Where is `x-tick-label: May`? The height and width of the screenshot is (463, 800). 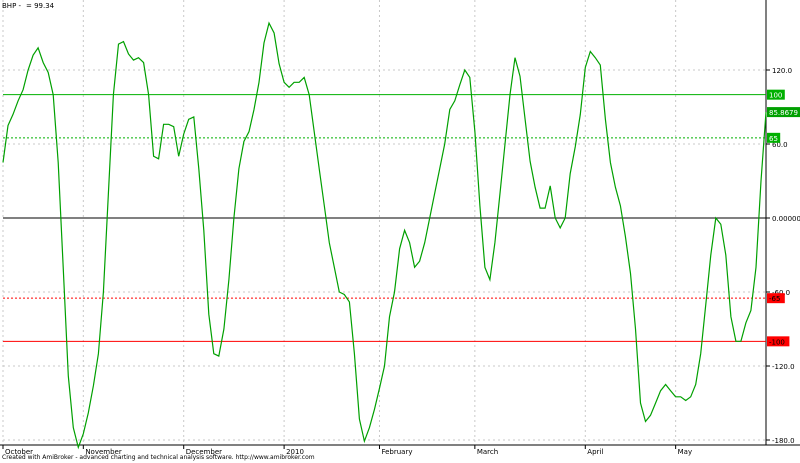
x-tick-label: May is located at coordinates (685, 452).